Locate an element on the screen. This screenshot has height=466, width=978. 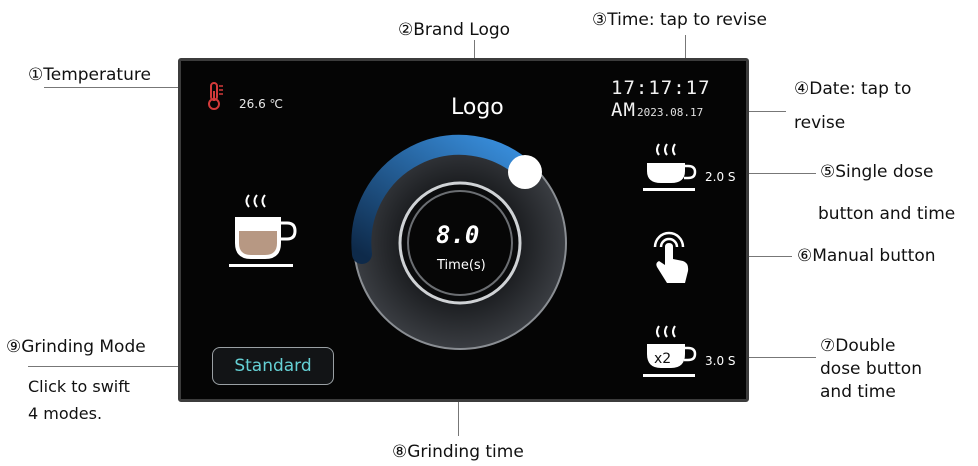
brand-logo: Logo is located at coordinates (477, 107).